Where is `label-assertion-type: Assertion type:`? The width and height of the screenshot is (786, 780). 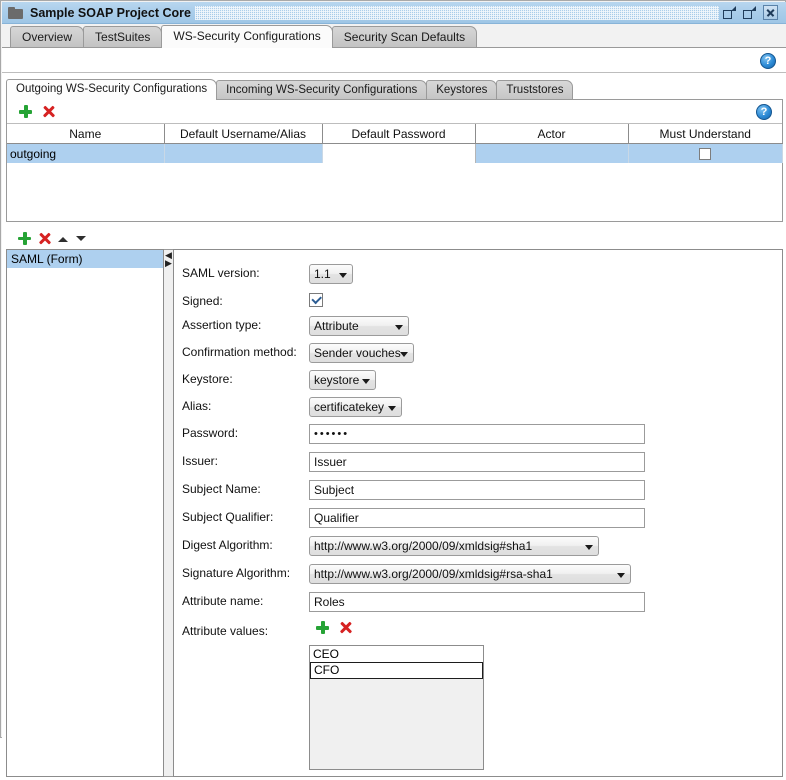
label-assertion-type: Assertion type: is located at coordinates (222, 325).